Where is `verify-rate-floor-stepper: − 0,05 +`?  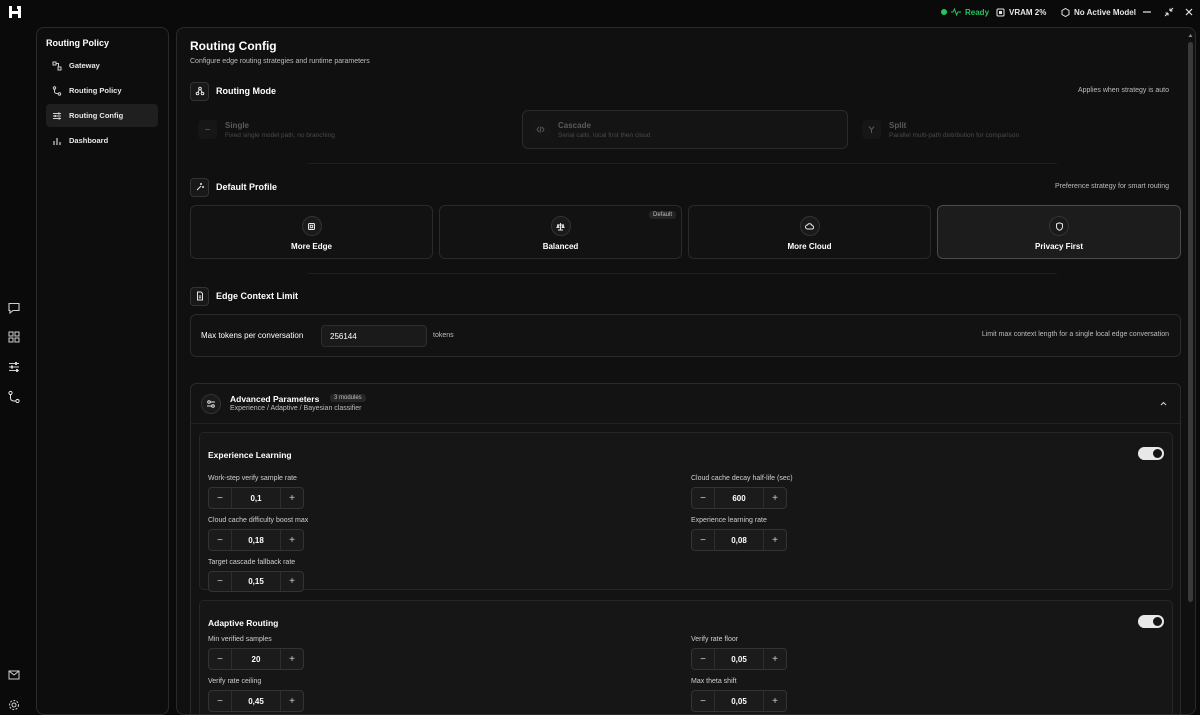 verify-rate-floor-stepper: − 0,05 + is located at coordinates (739, 659).